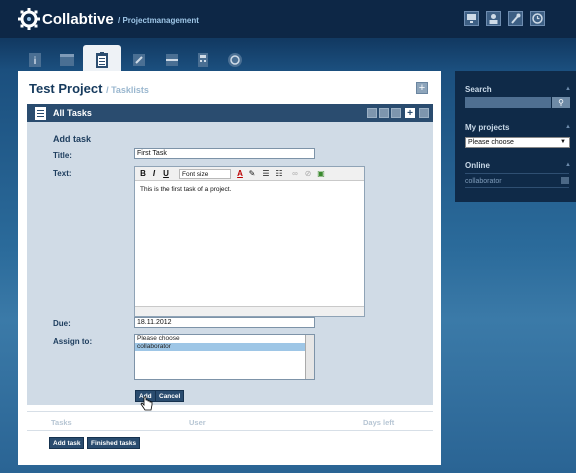  What do you see at coordinates (483, 181) in the screenshot?
I see `online-user: collaborator` at bounding box center [483, 181].